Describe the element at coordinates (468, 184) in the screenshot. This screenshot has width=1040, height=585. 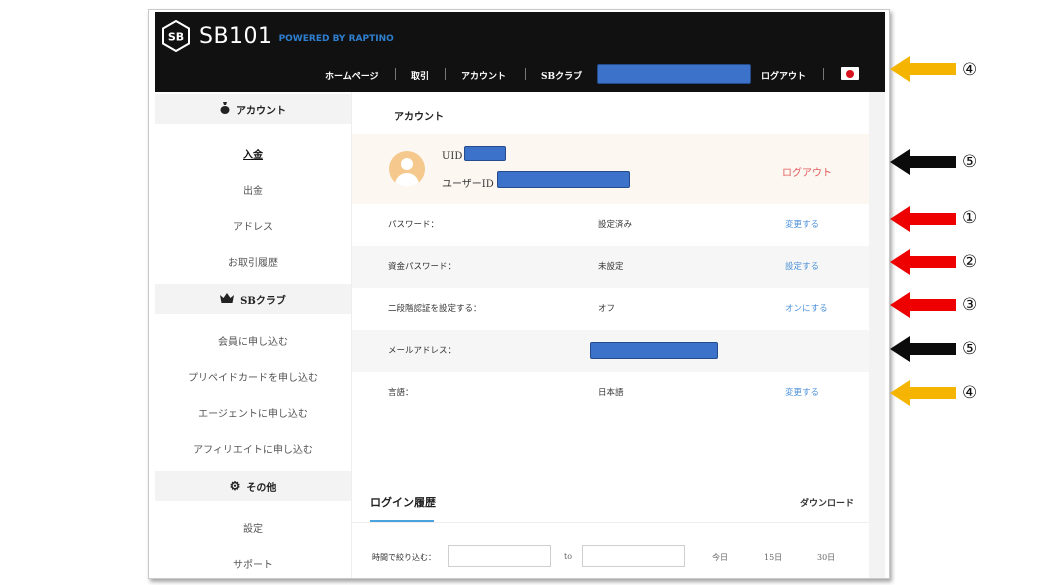
I see `userid-label: ユーザーID` at that location.